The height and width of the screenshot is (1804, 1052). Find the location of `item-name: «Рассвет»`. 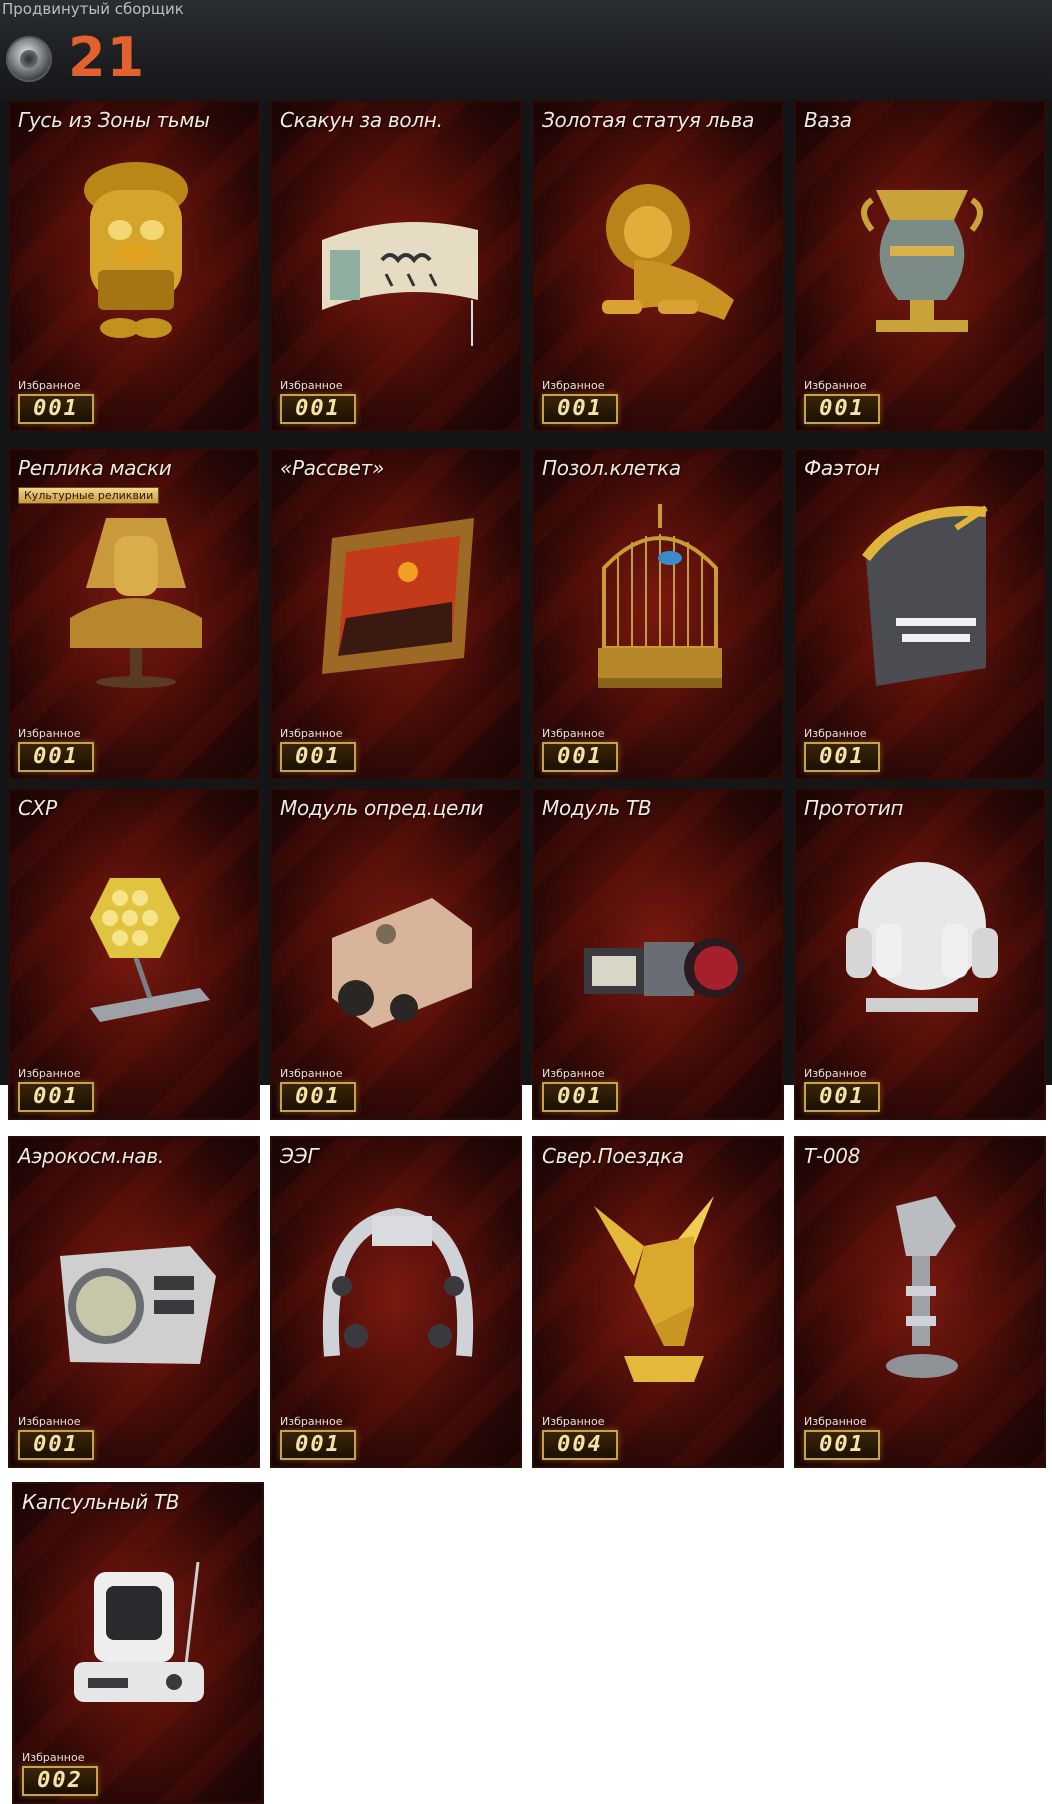

item-name: «Рассвет» is located at coordinates (332, 468).